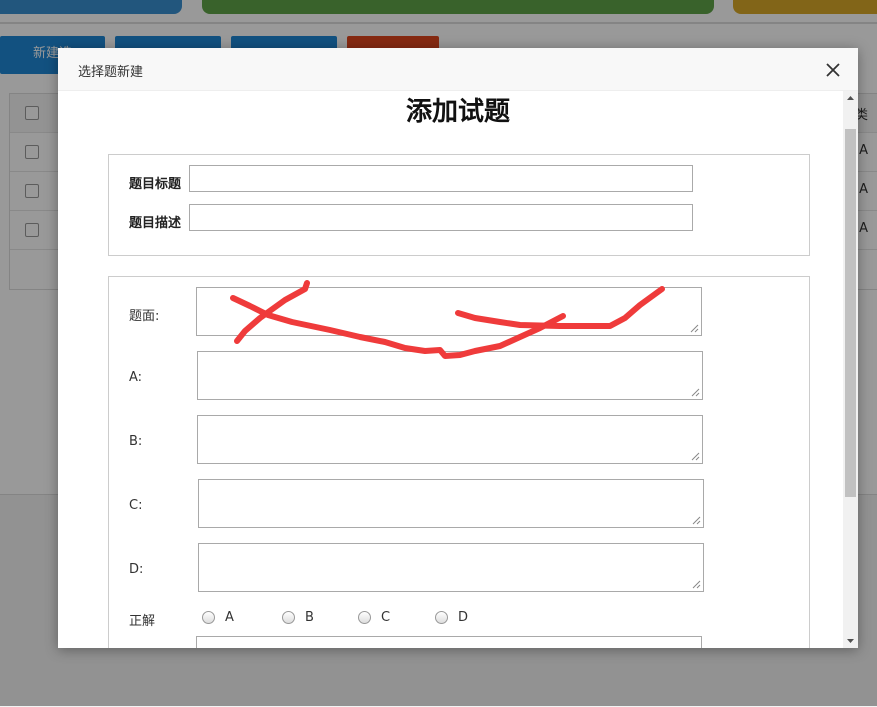 The height and width of the screenshot is (707, 877). Describe the element at coordinates (463, 617) in the screenshot. I see `answer-choice-label: D` at that location.